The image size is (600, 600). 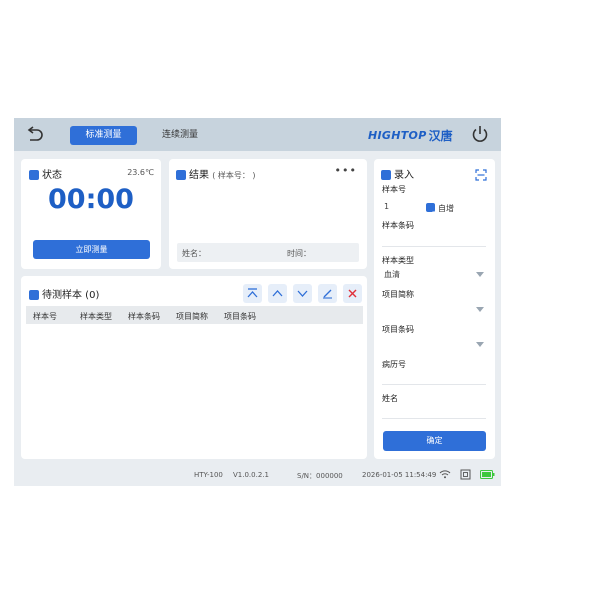 I want to click on tab-continuous-measure: 连续测量, so click(x=180, y=135).